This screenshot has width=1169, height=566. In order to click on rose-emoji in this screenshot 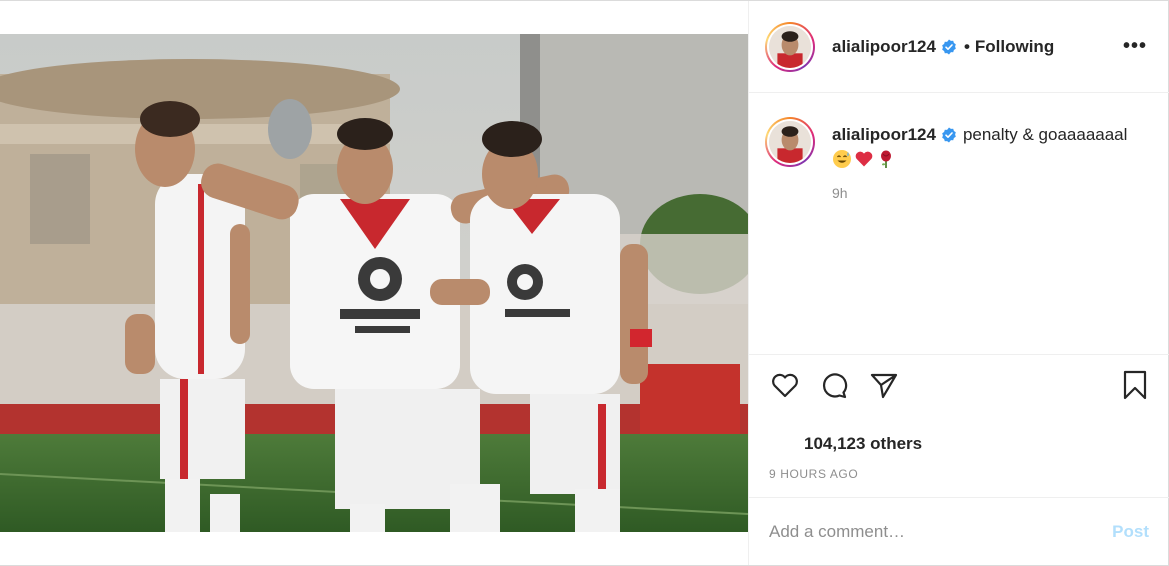, I will do `click(886, 159)`.